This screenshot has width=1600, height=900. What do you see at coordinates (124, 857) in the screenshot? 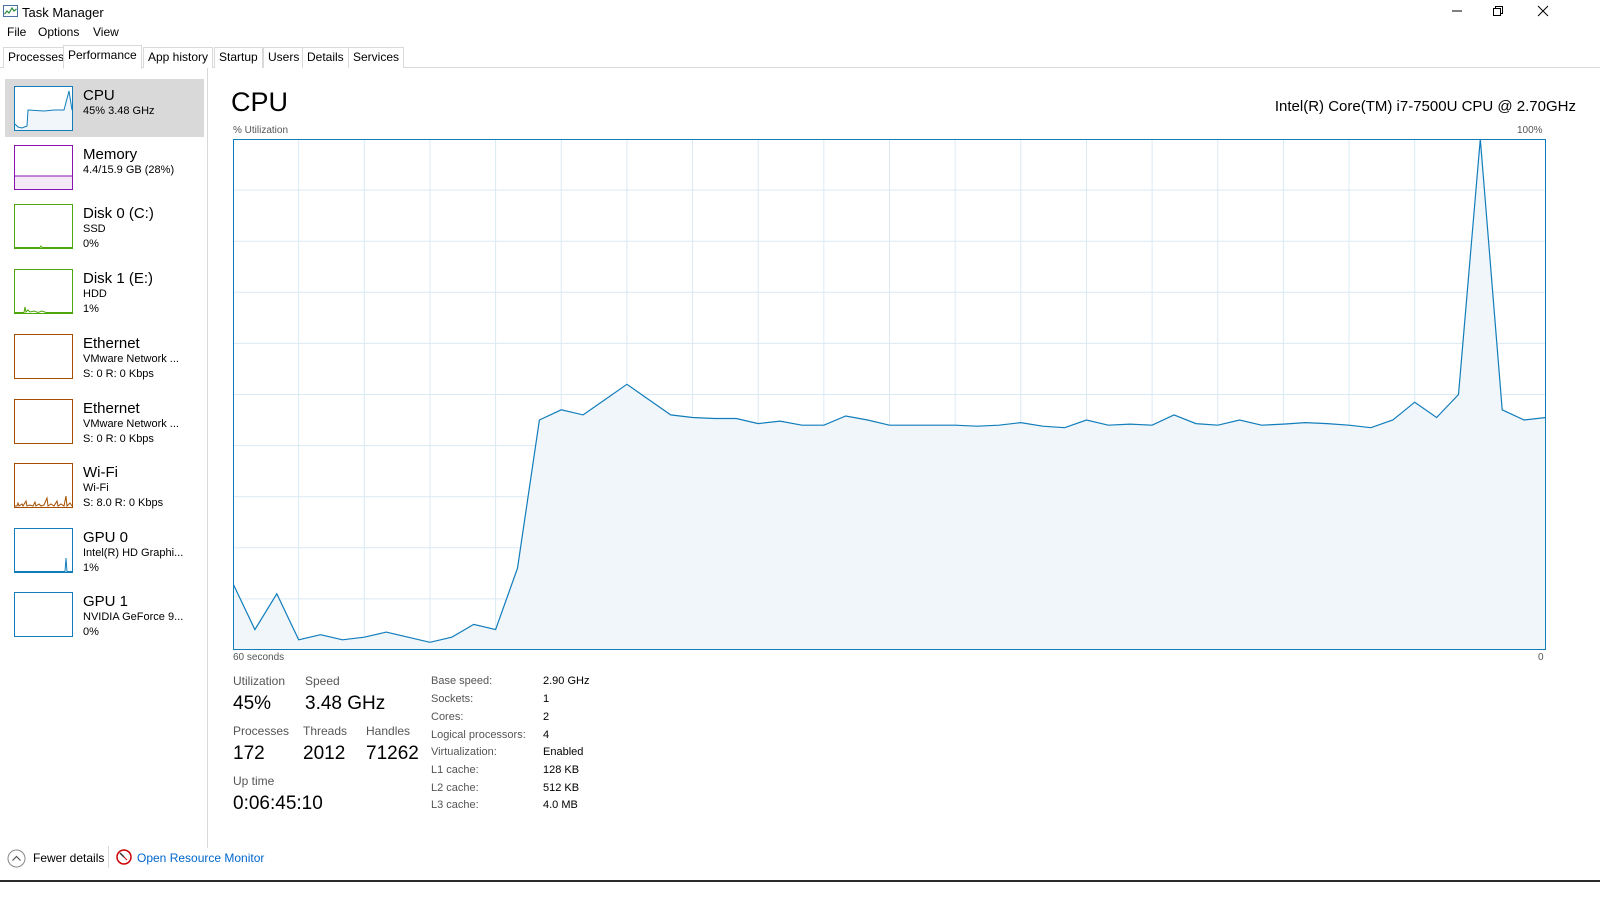
I see `resource-monitor-icon` at bounding box center [124, 857].